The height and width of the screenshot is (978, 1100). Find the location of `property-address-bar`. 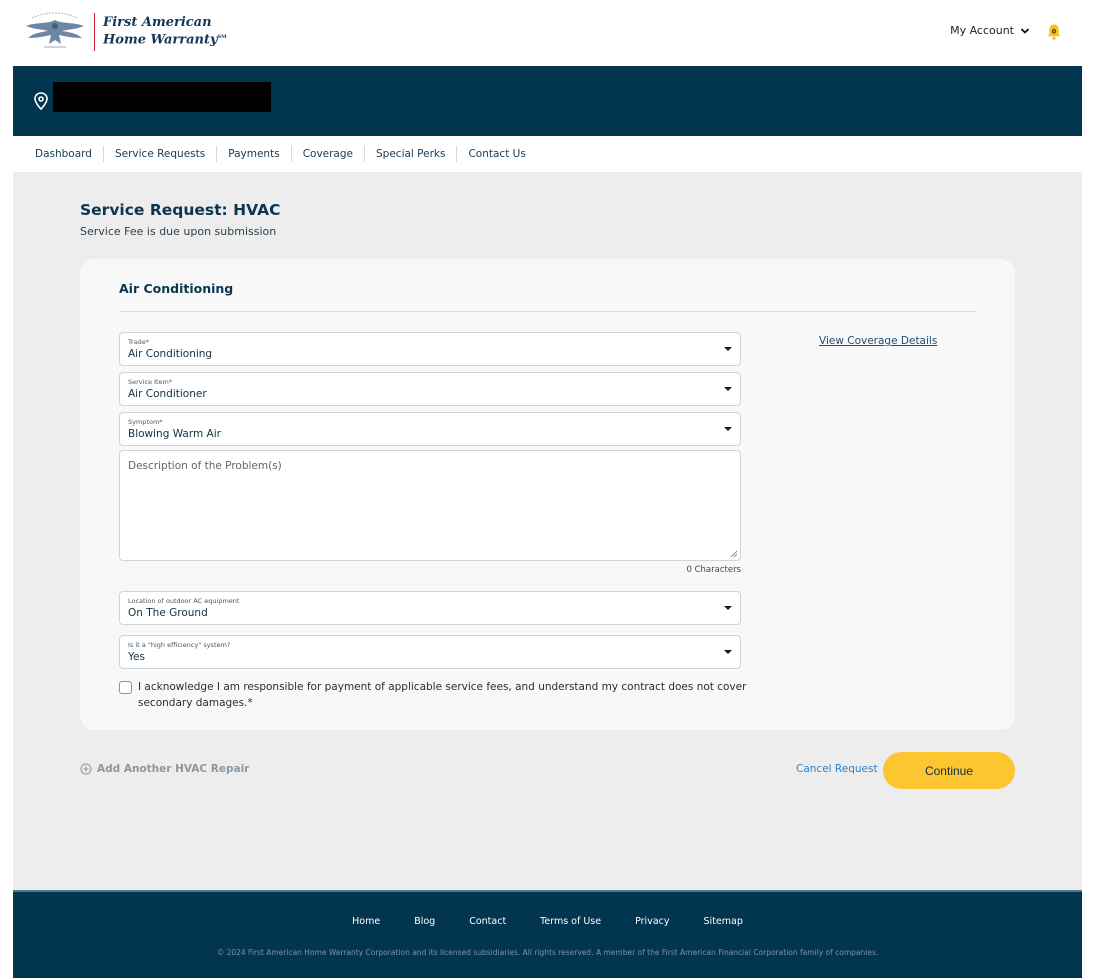

property-address-bar is located at coordinates (547, 101).